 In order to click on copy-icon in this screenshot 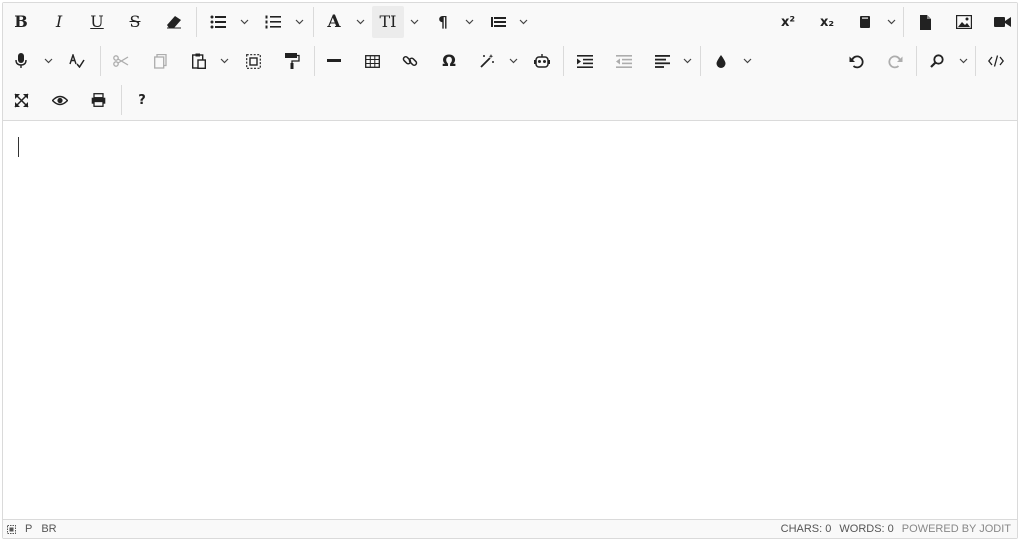, I will do `click(160, 61)`.